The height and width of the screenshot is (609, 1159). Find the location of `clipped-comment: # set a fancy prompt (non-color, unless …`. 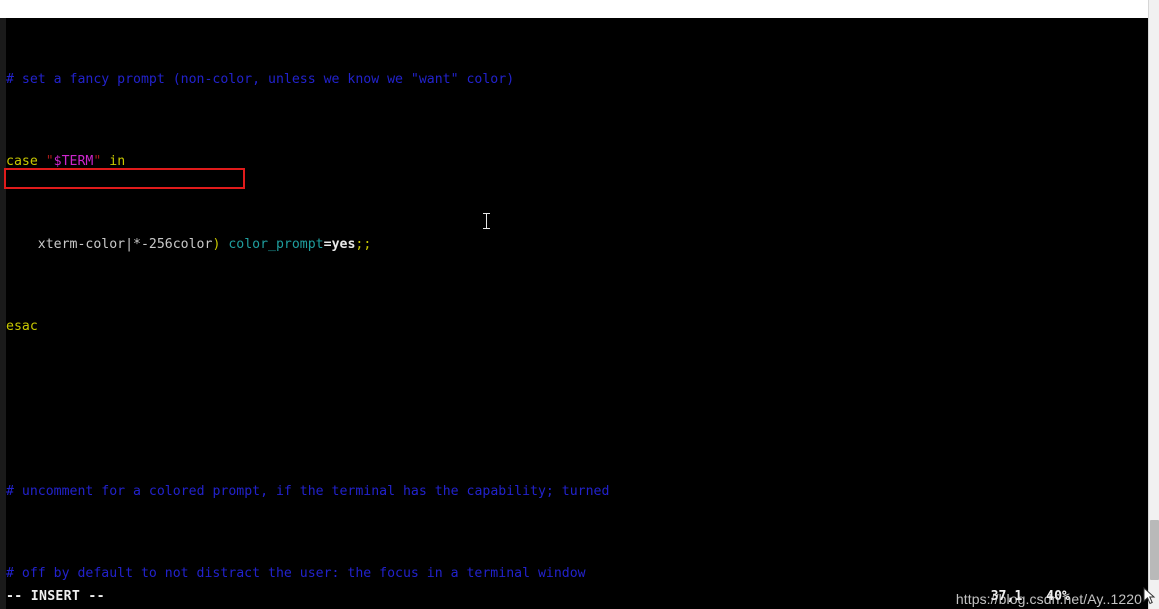

clipped-comment: # set a fancy prompt (non-color, unless … is located at coordinates (260, 79).